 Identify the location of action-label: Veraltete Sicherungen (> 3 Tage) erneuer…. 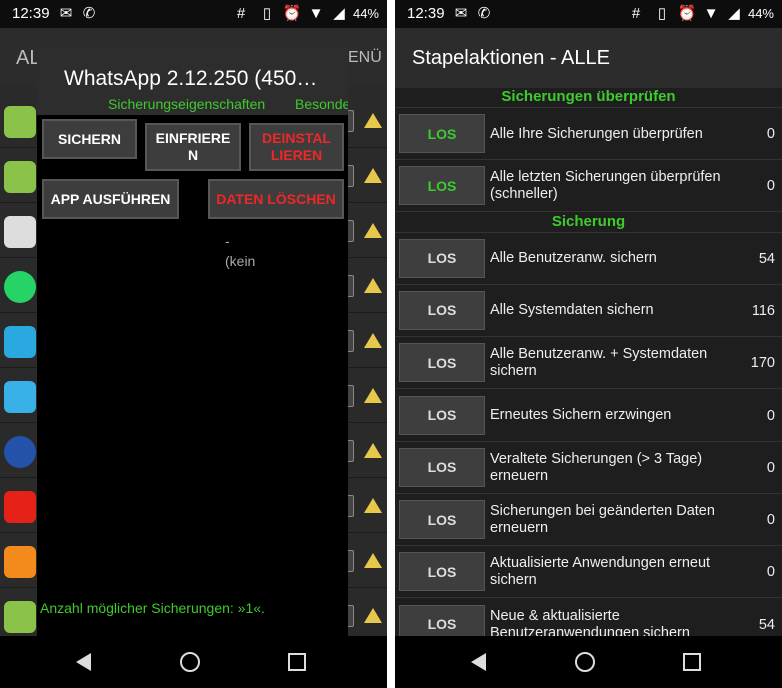
(596, 467).